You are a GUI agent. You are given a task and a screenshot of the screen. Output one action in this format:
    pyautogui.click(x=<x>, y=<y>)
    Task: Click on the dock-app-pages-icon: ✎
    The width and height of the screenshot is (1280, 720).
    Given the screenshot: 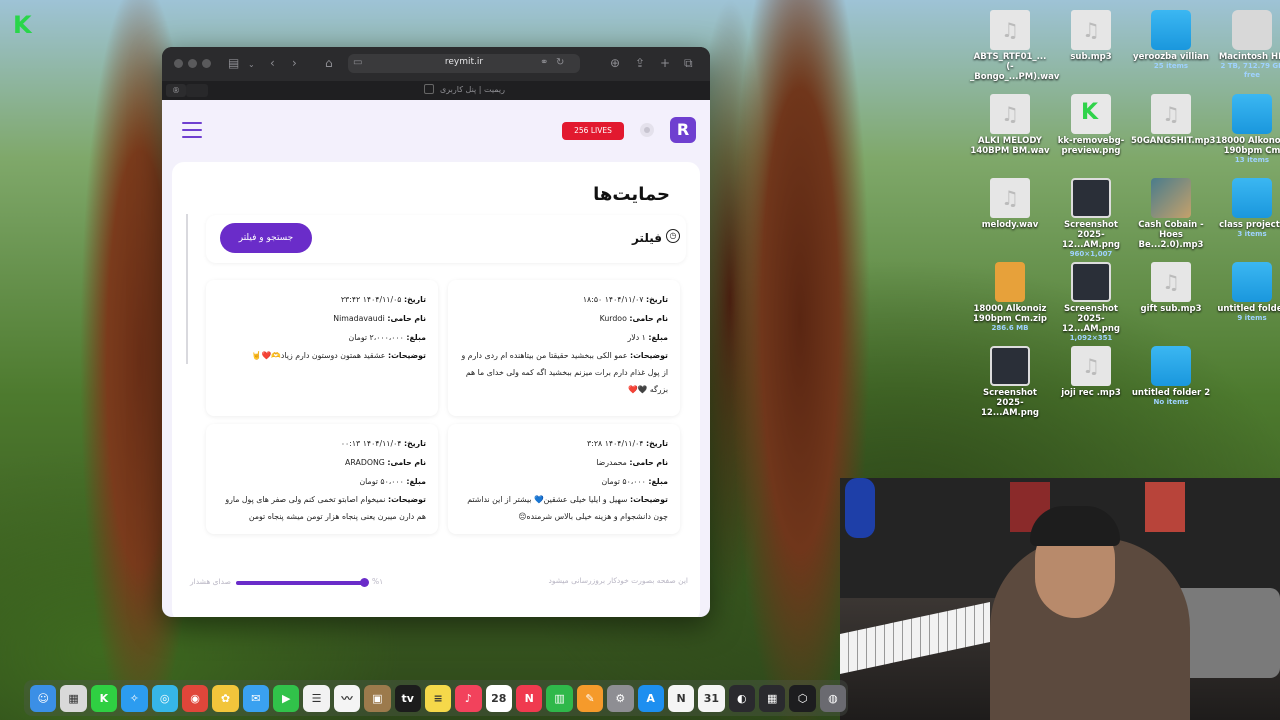 What is the action you would take?
    pyautogui.click(x=590, y=698)
    